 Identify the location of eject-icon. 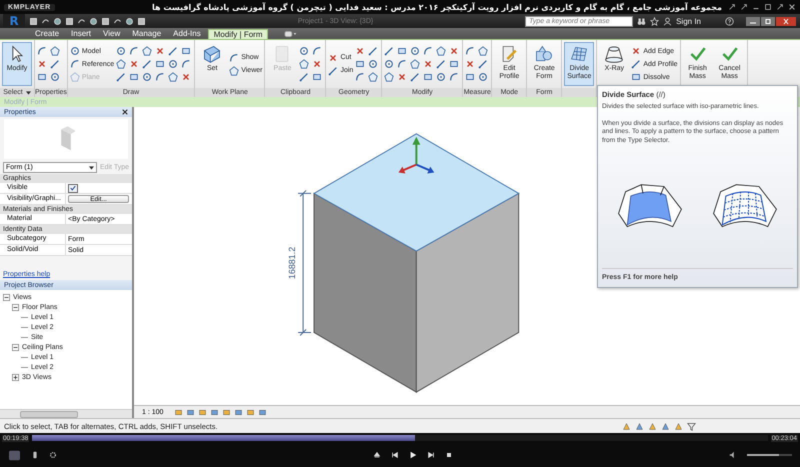
(377, 455).